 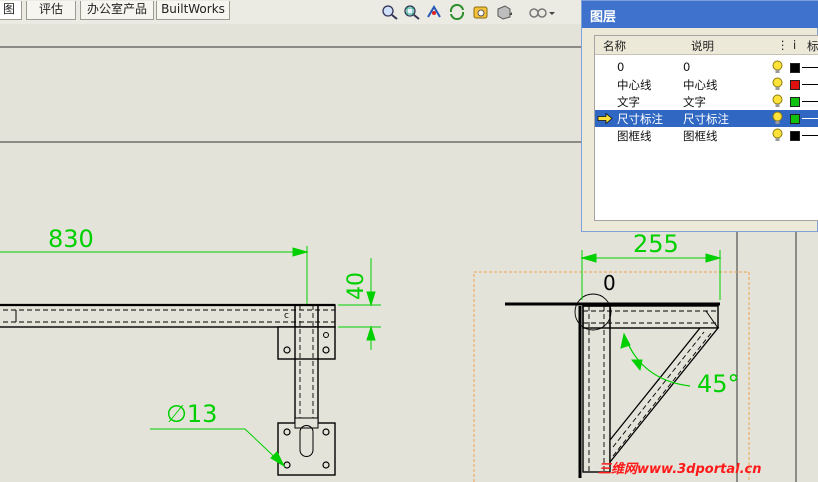 What do you see at coordinates (51, 10) in the screenshot?
I see `tab-evaluate: 评估` at bounding box center [51, 10].